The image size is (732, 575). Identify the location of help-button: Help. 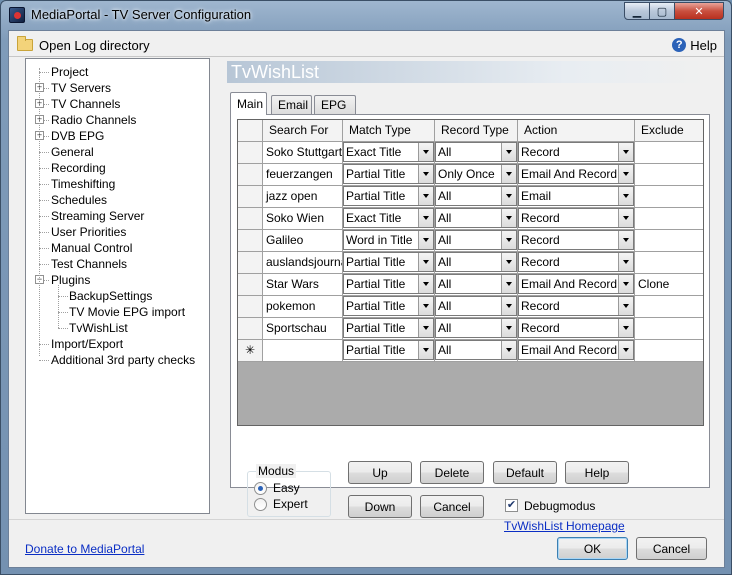
(597, 472).